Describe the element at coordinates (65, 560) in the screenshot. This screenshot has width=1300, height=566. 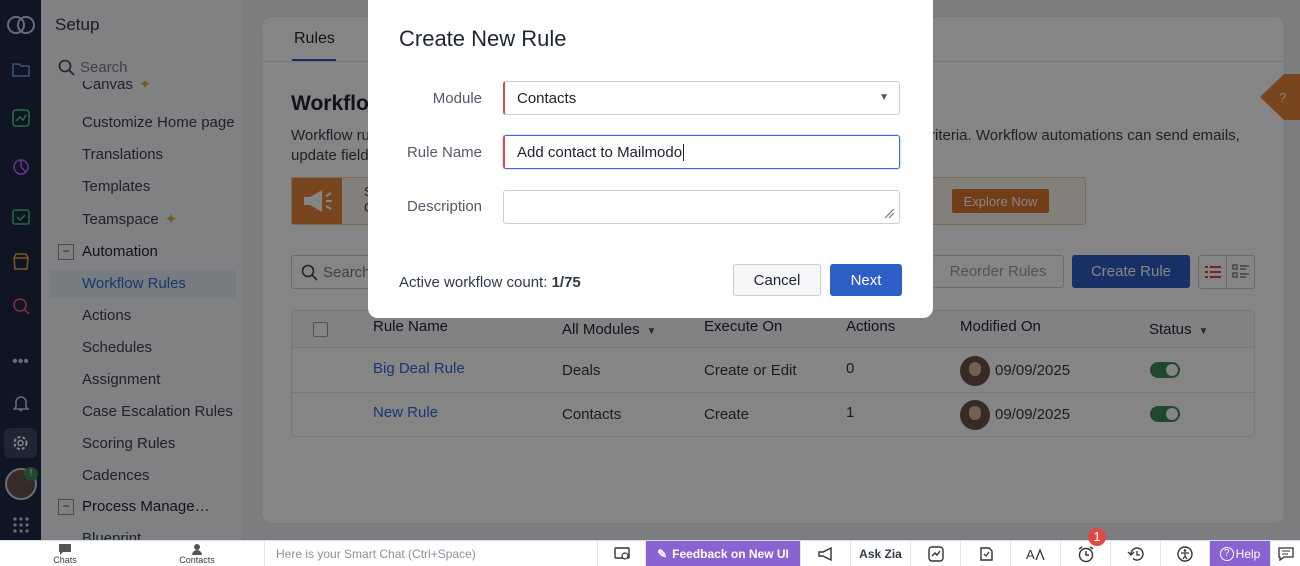
I see `chats-label: Chats` at that location.